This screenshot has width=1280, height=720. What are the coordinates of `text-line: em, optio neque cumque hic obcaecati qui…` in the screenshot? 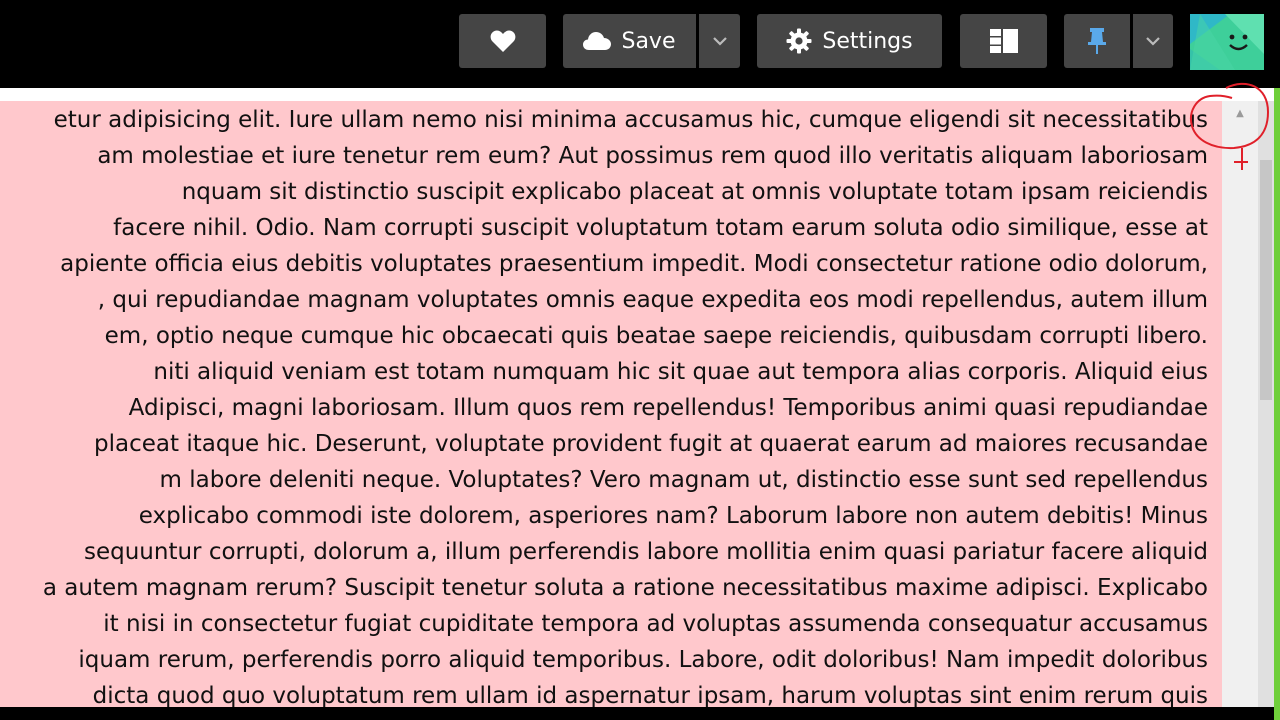 It's located at (656, 336).